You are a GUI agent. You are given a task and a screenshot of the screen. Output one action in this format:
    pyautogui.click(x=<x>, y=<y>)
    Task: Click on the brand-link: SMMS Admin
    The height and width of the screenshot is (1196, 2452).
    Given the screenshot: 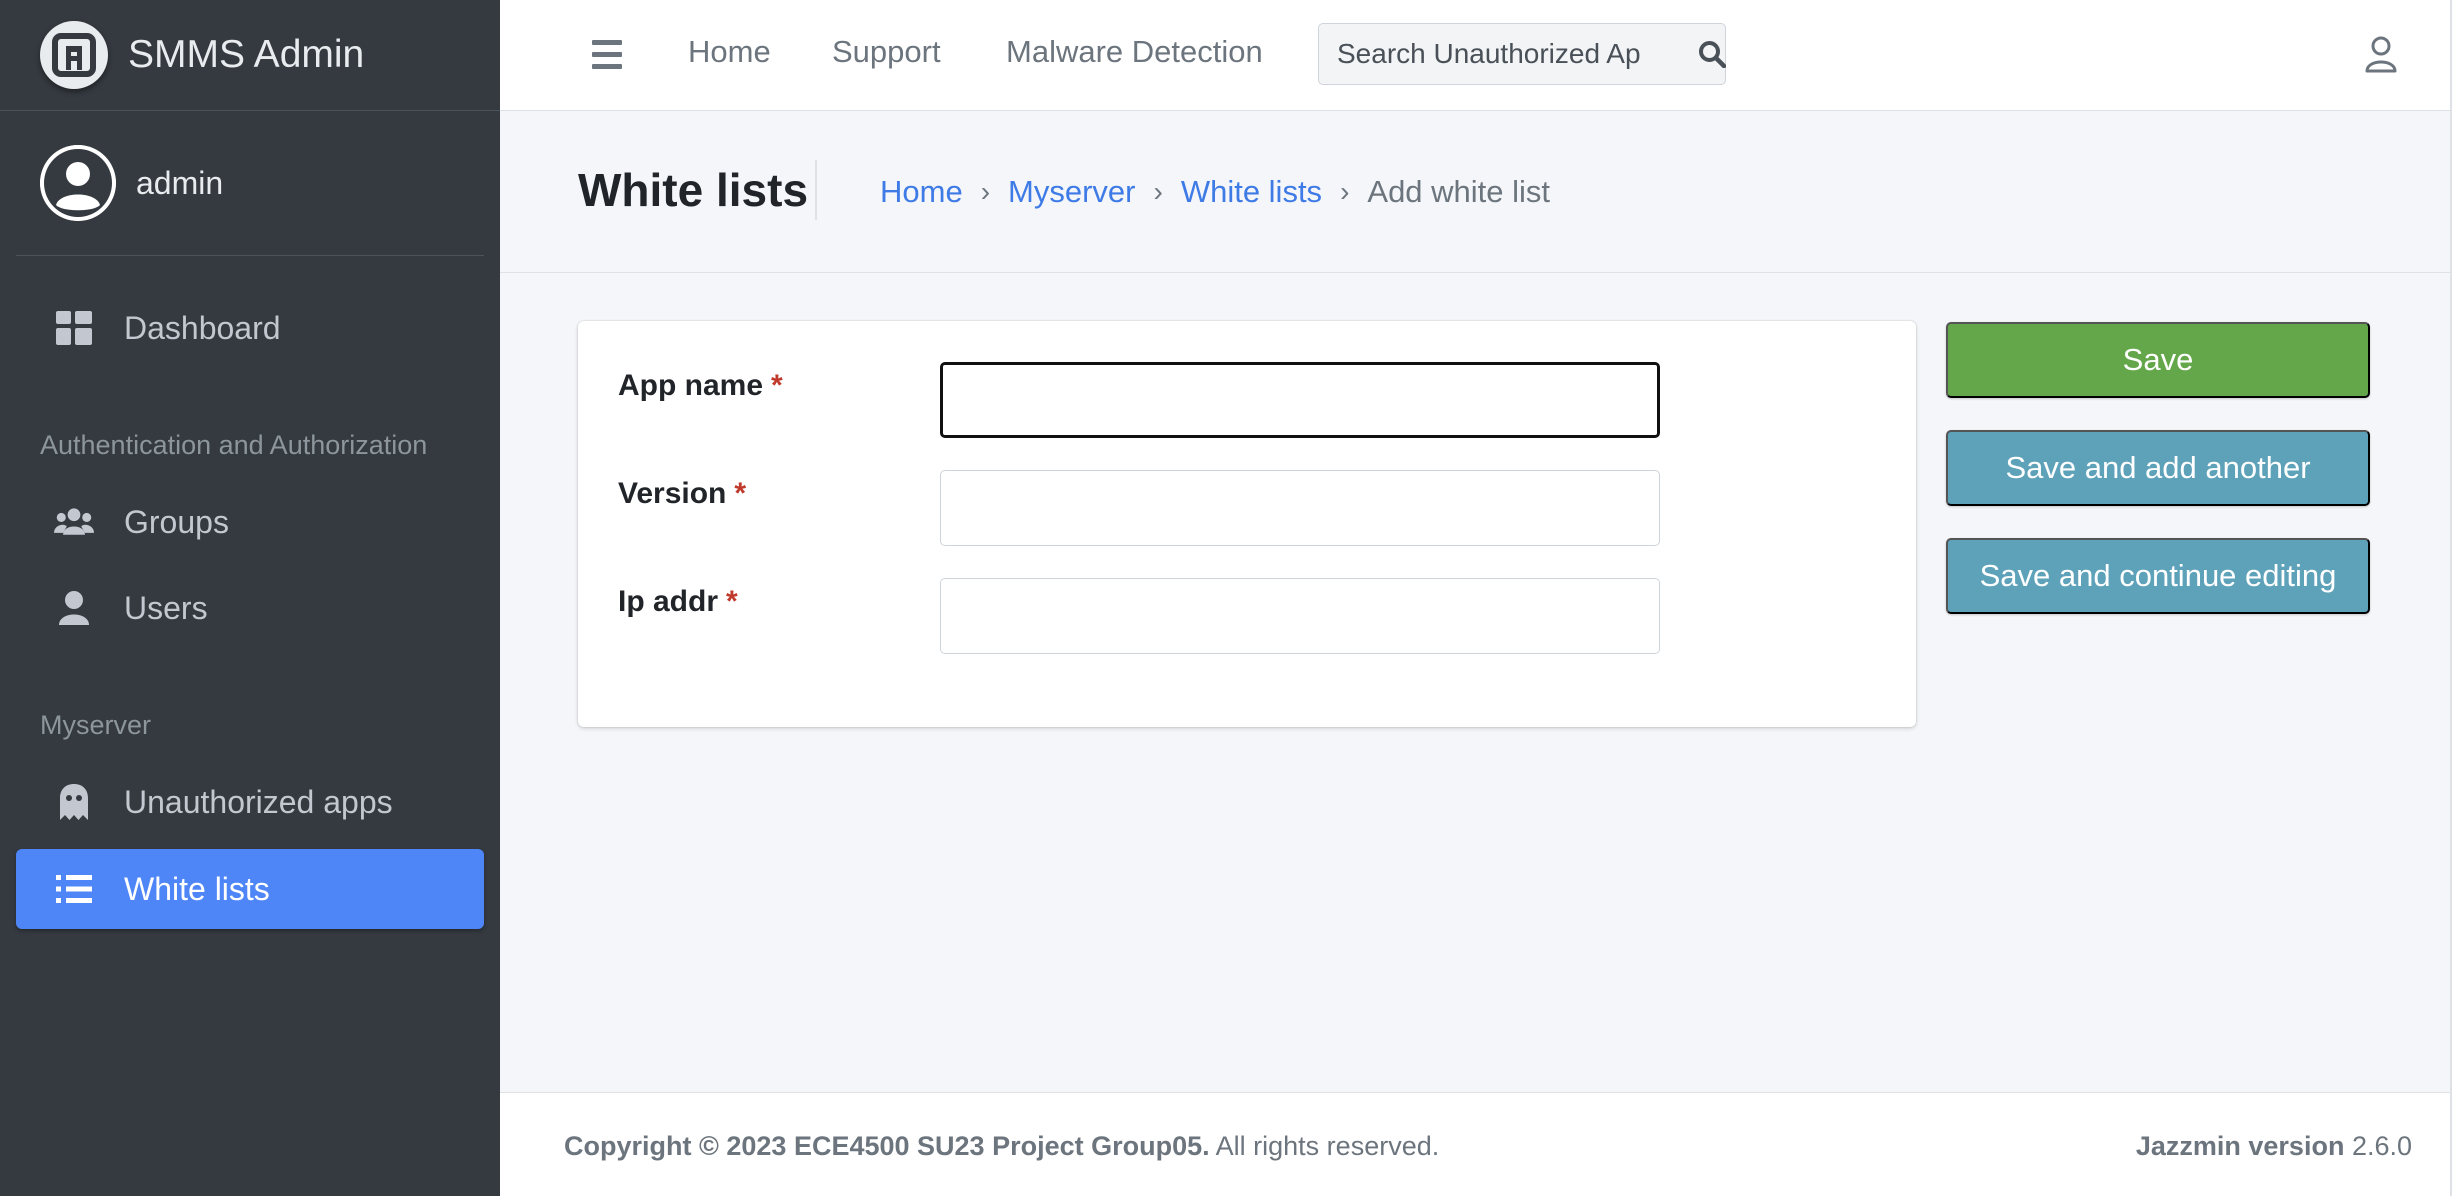 What is the action you would take?
    pyautogui.click(x=250, y=55)
    